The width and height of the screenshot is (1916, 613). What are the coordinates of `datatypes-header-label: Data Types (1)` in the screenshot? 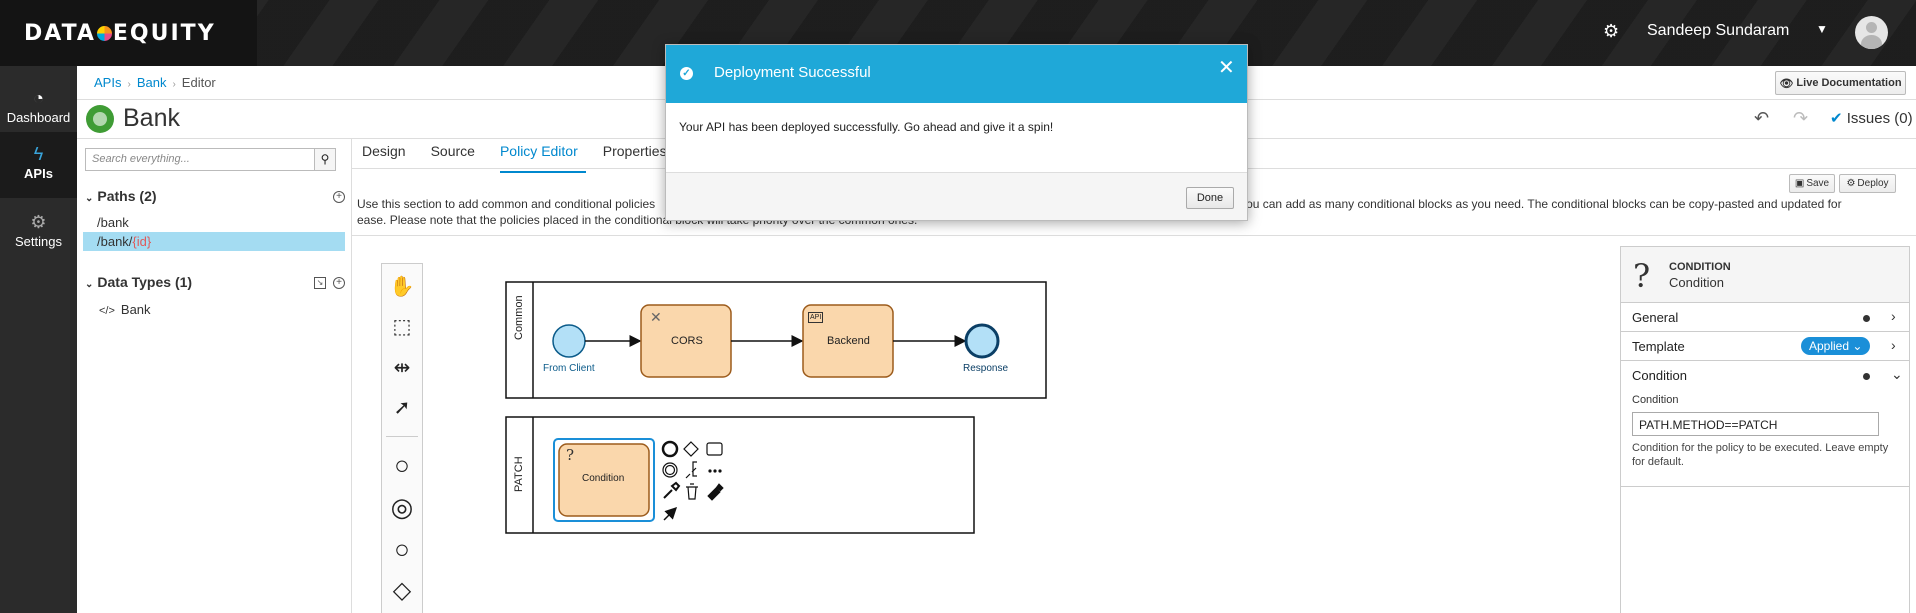 It's located at (145, 282).